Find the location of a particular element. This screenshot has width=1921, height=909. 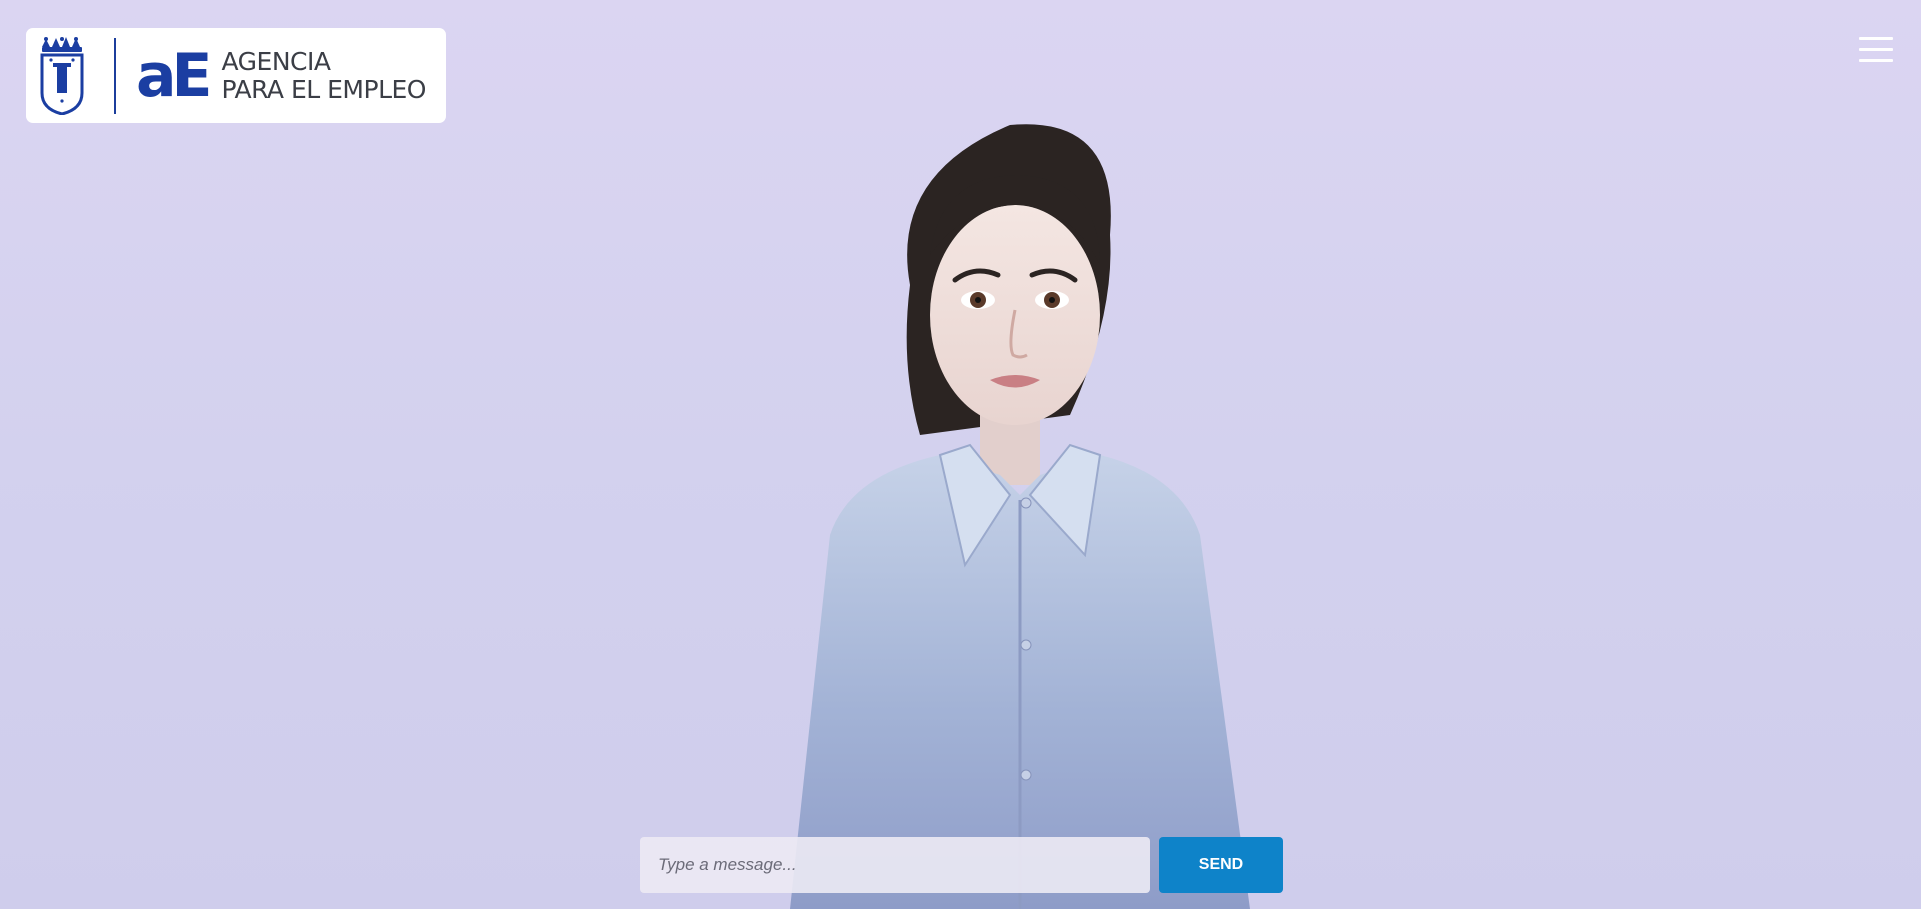

menu-bar-top is located at coordinates (1876, 38).